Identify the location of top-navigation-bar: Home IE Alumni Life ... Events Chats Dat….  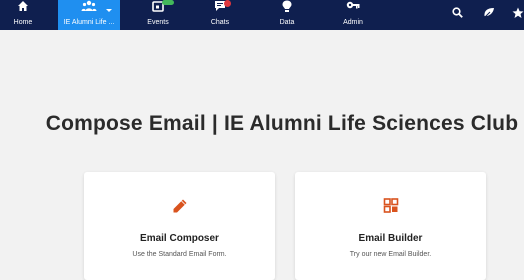
(262, 15).